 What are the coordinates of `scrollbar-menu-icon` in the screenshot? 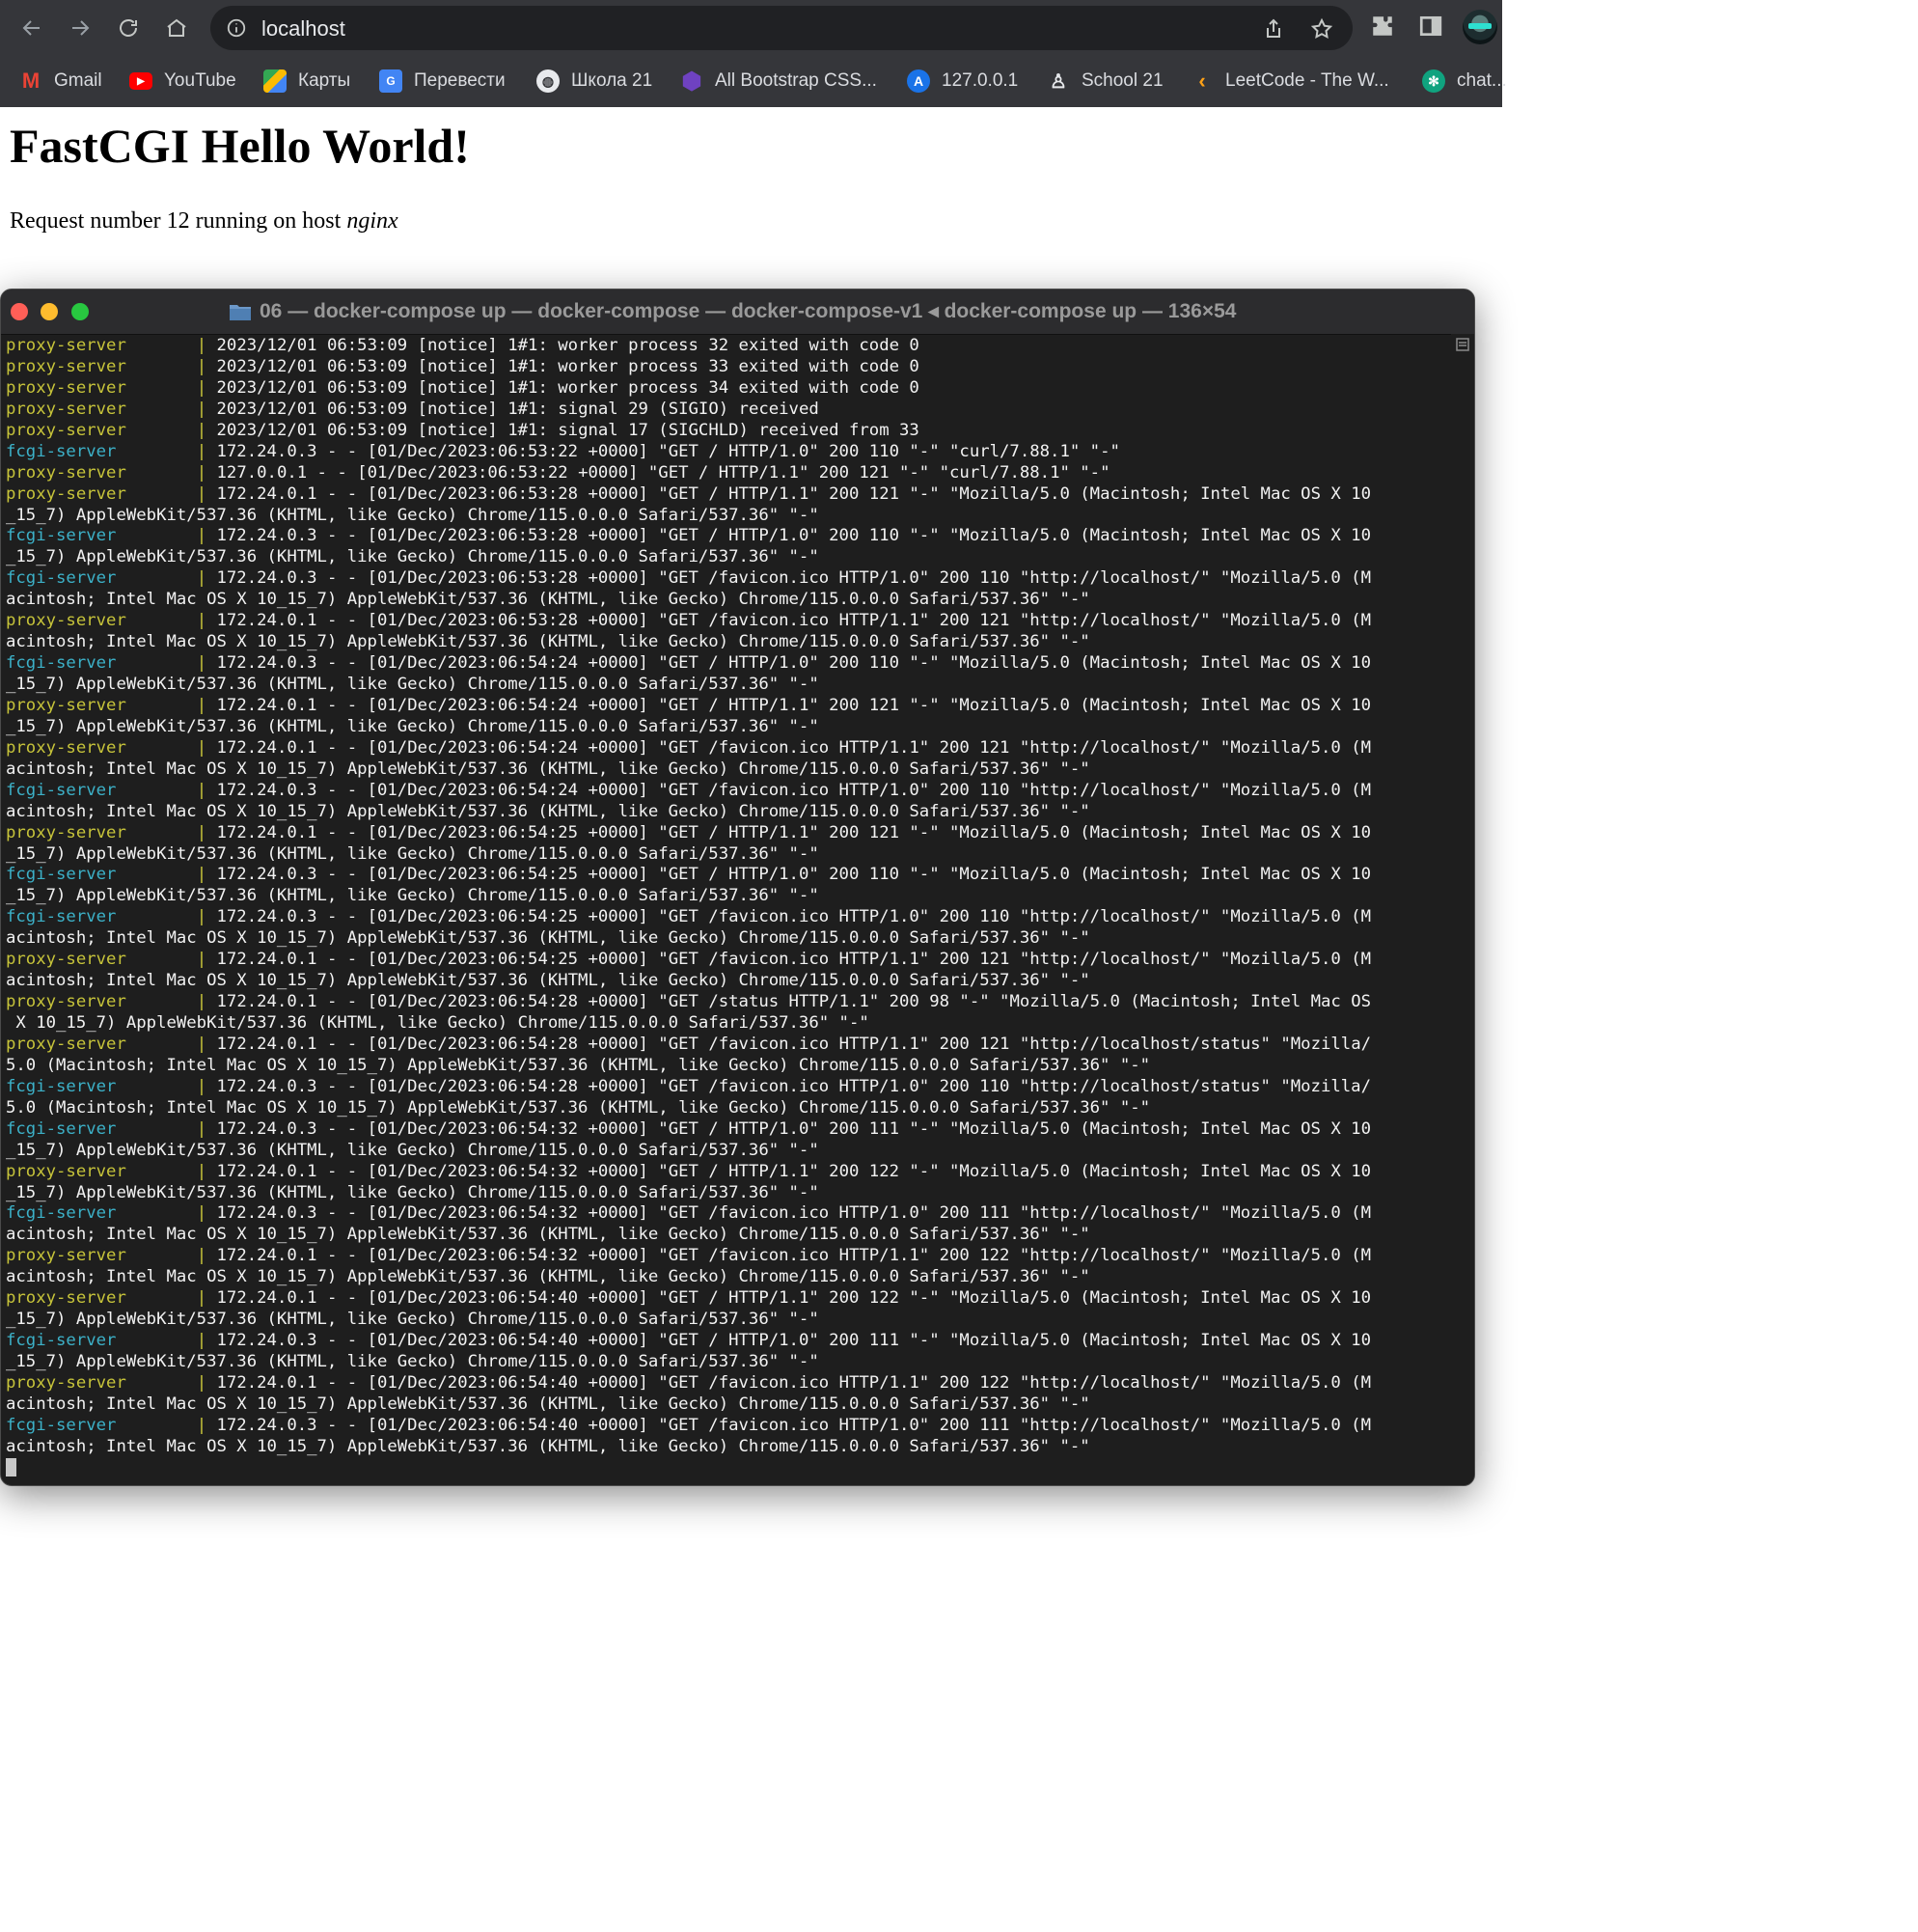 It's located at (1463, 344).